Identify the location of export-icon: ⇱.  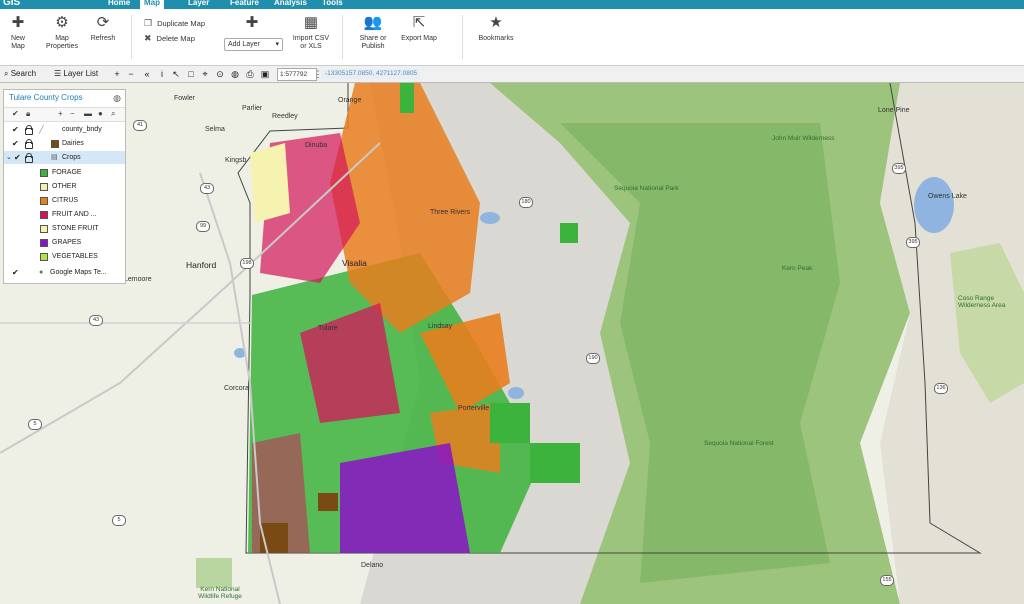
(419, 22).